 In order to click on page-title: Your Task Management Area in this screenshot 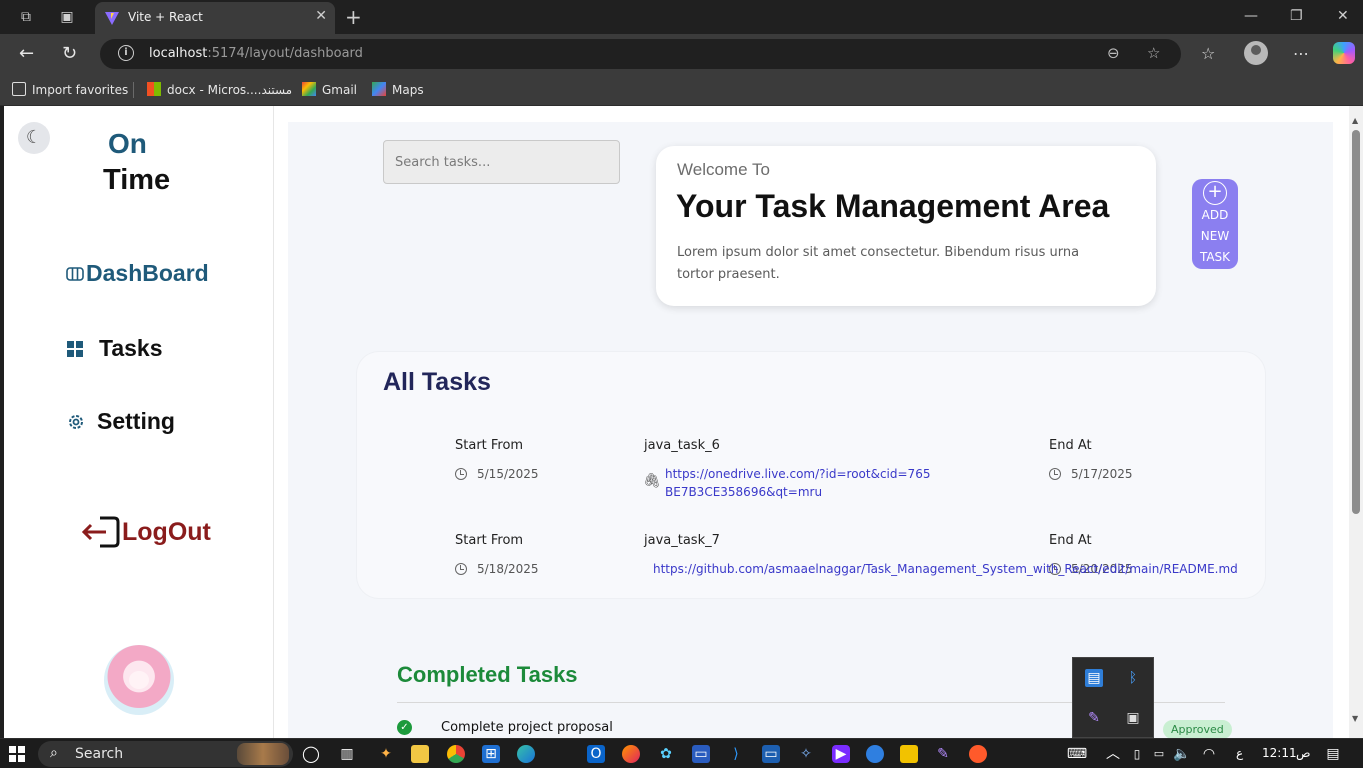, I will do `click(893, 206)`.